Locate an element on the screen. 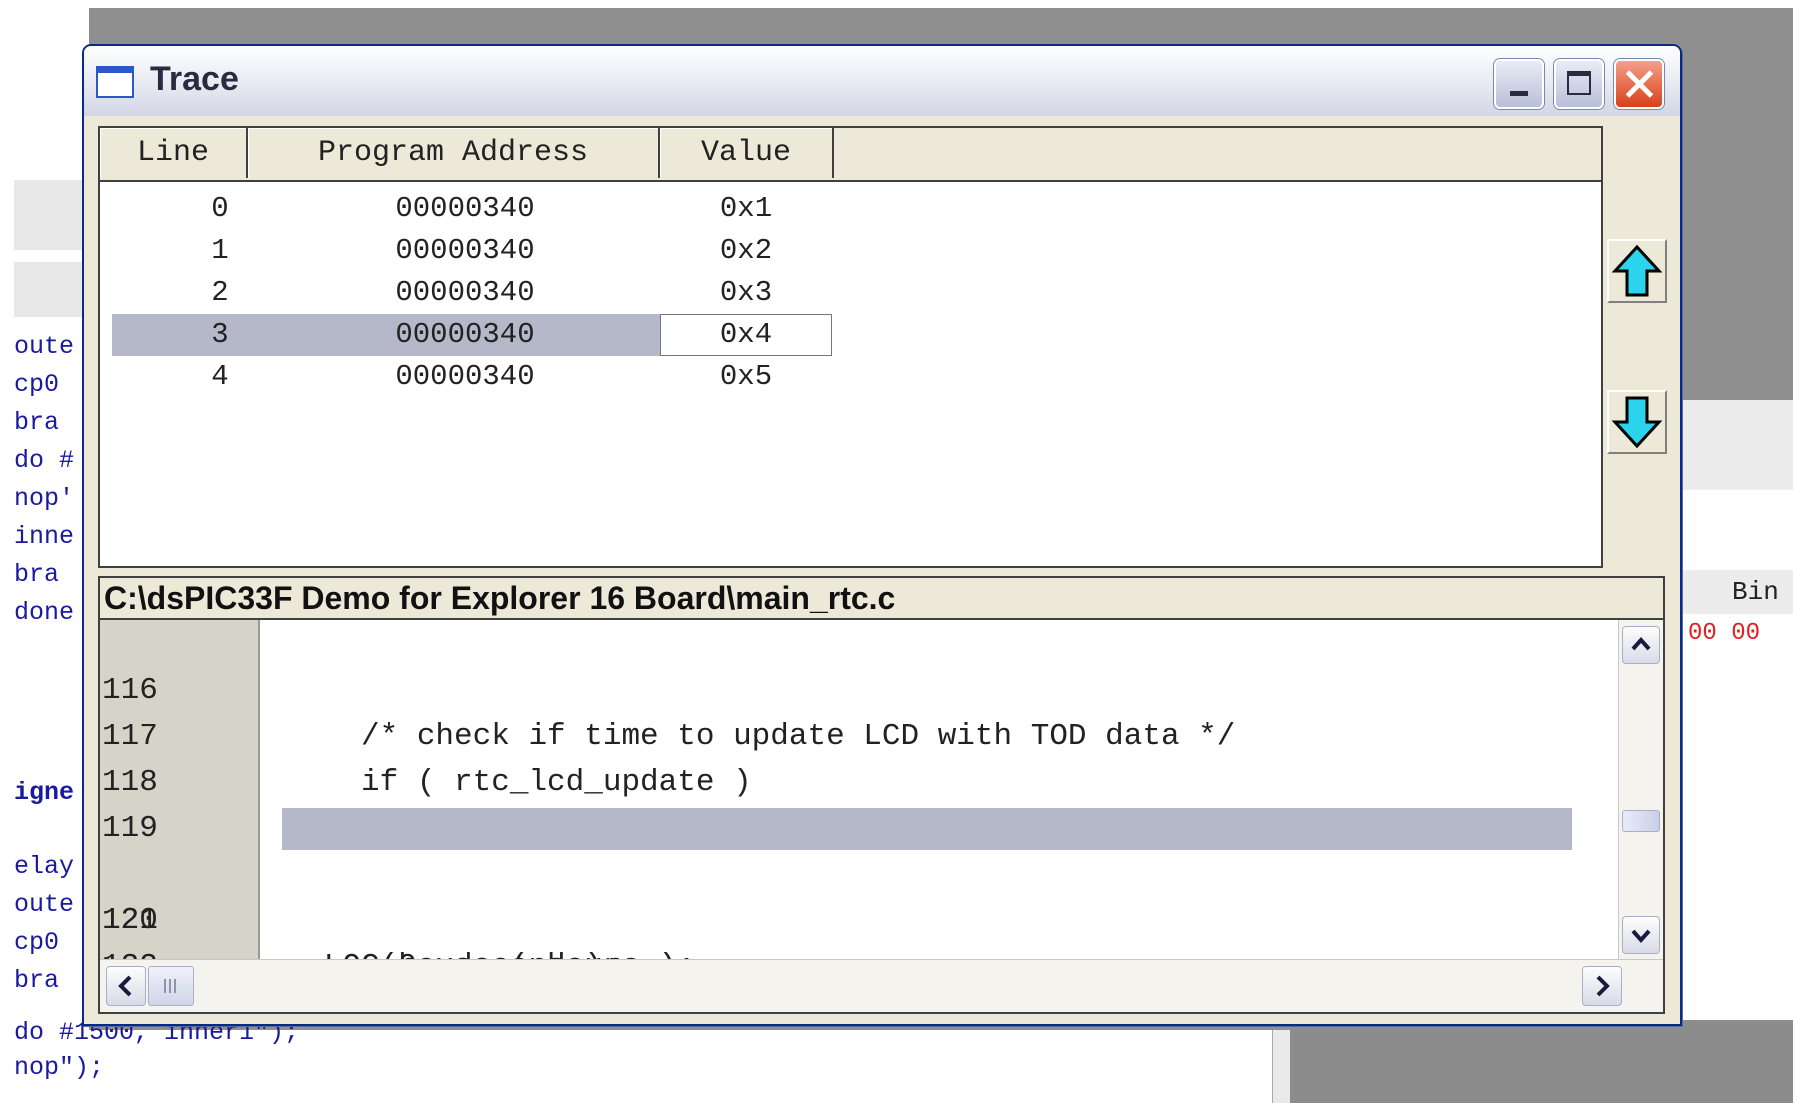 This screenshot has height=1103, width=1793. source-line: 117 if ( rtc_lcd_update ) is located at coordinates (835, 734).